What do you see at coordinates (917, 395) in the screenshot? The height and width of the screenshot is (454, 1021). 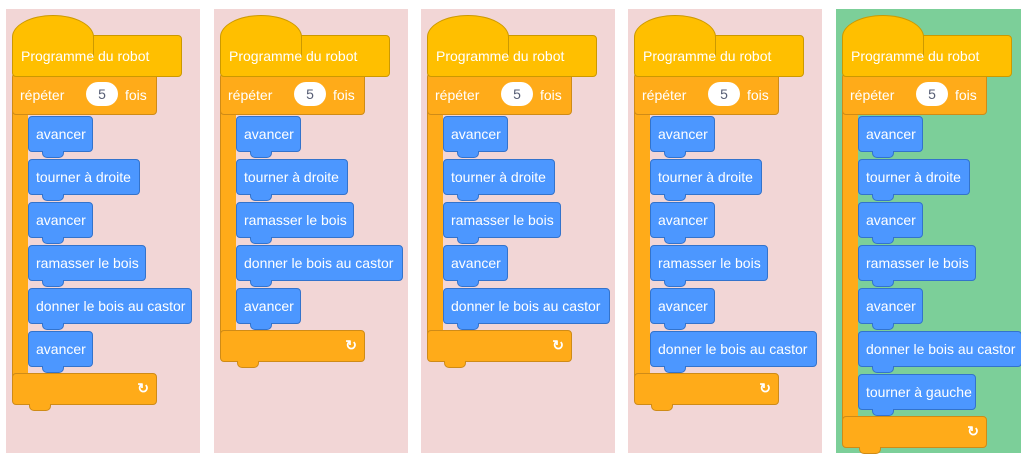 I see `command-block: tourner à gauche` at bounding box center [917, 395].